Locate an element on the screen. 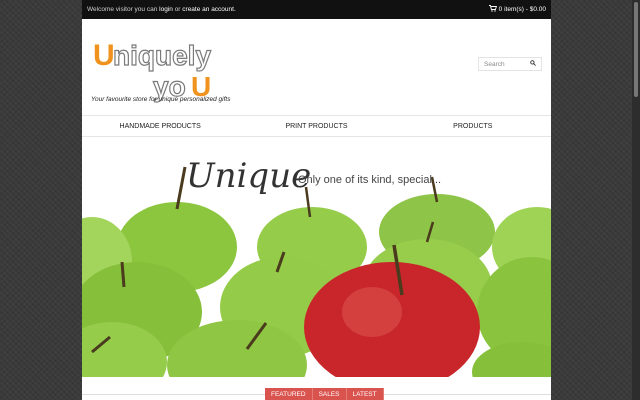 The width and height of the screenshot is (640, 400). search-input: Search is located at coordinates (510, 64).